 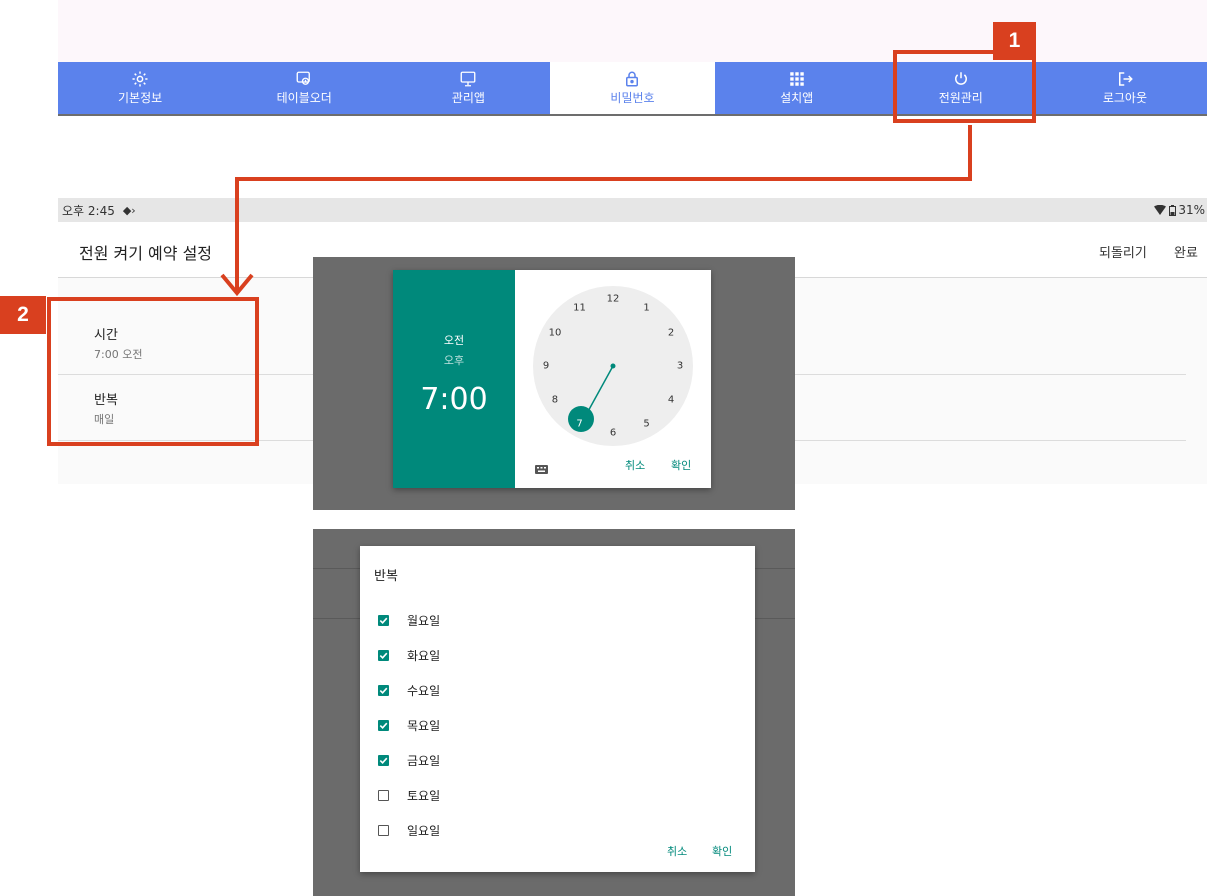 I want to click on annotation-box-settings, so click(x=153, y=371).